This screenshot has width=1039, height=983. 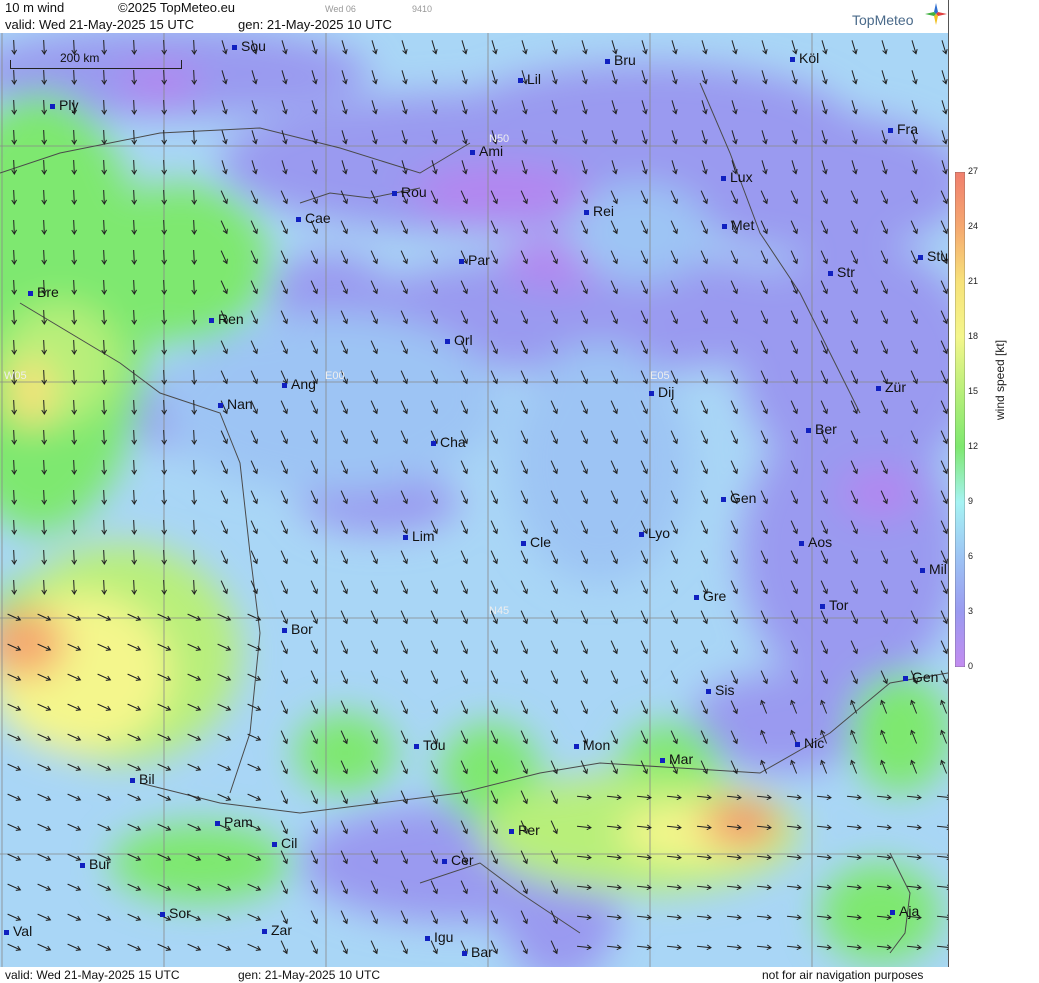 What do you see at coordinates (971, 611) in the screenshot?
I see `colorbar-tick-label: 3` at bounding box center [971, 611].